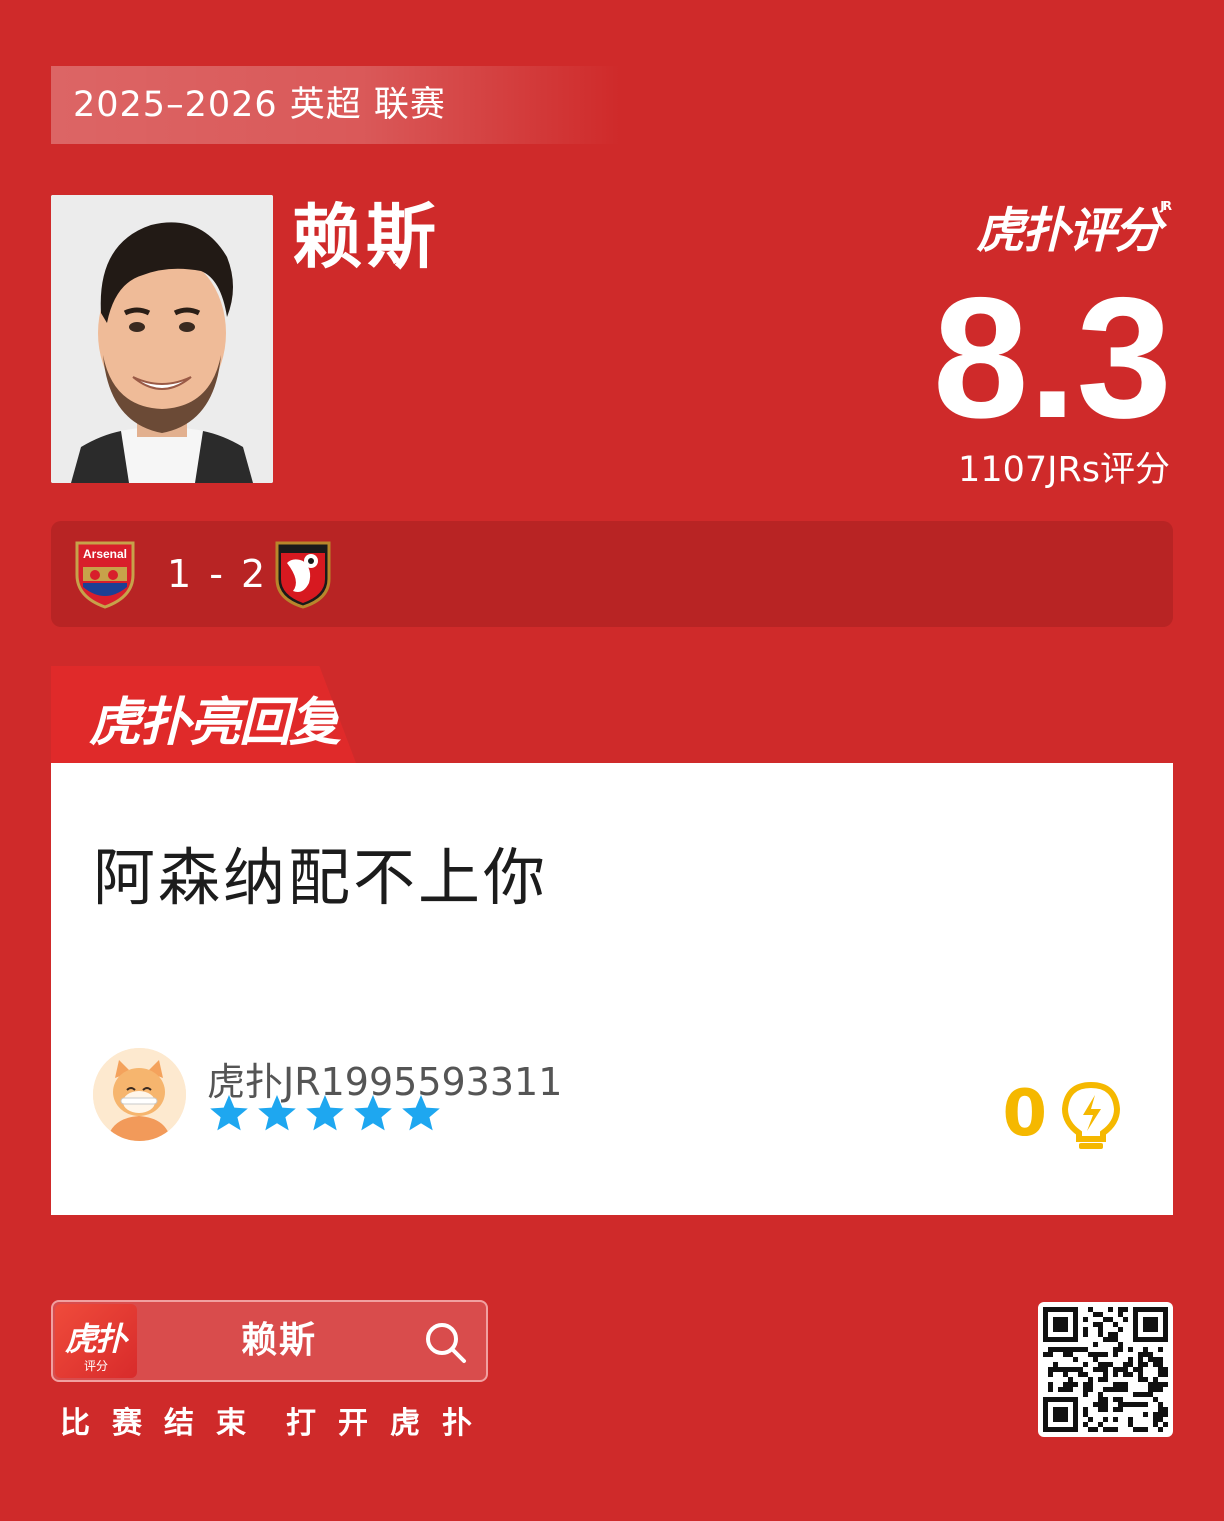 This screenshot has height=1521, width=1224. What do you see at coordinates (446, 1345) in the screenshot?
I see `search-icon` at bounding box center [446, 1345].